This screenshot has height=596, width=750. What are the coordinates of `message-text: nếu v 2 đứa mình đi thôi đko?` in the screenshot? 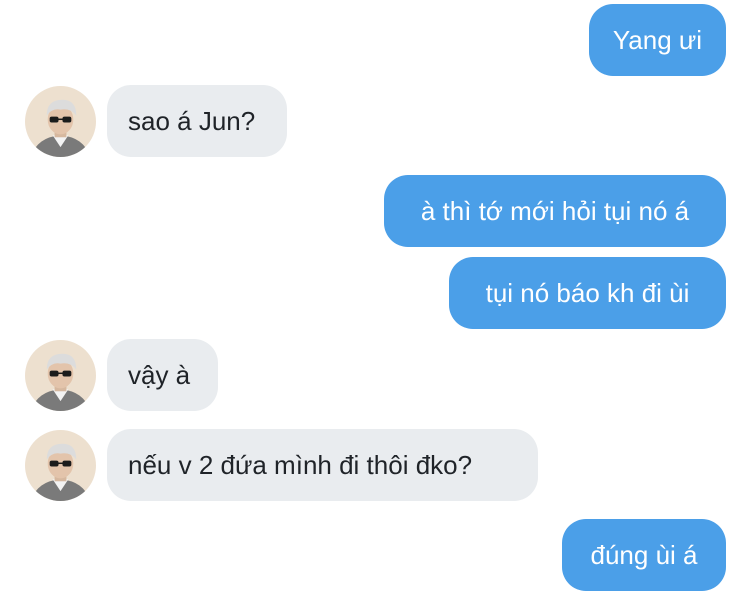 It's located at (300, 464).